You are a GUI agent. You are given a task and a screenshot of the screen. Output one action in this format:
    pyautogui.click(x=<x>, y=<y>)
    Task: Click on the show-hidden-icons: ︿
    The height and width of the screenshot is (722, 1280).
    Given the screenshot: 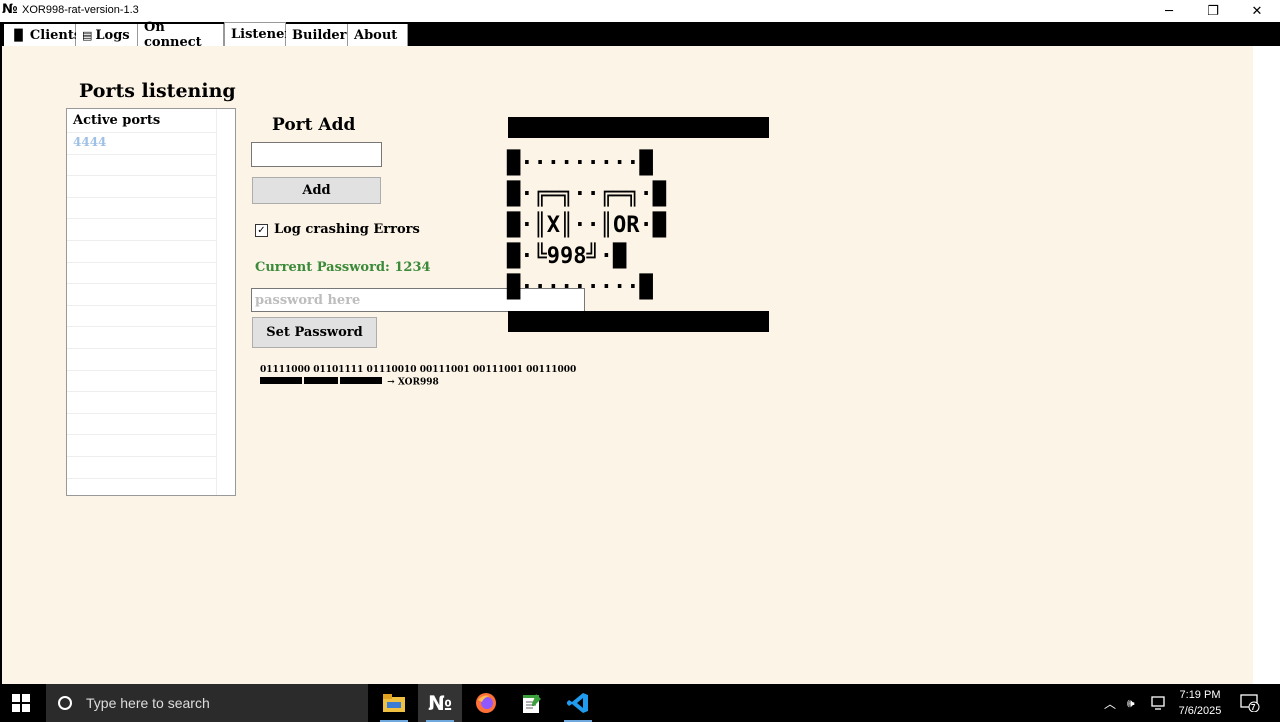 What is the action you would take?
    pyautogui.click(x=1110, y=703)
    